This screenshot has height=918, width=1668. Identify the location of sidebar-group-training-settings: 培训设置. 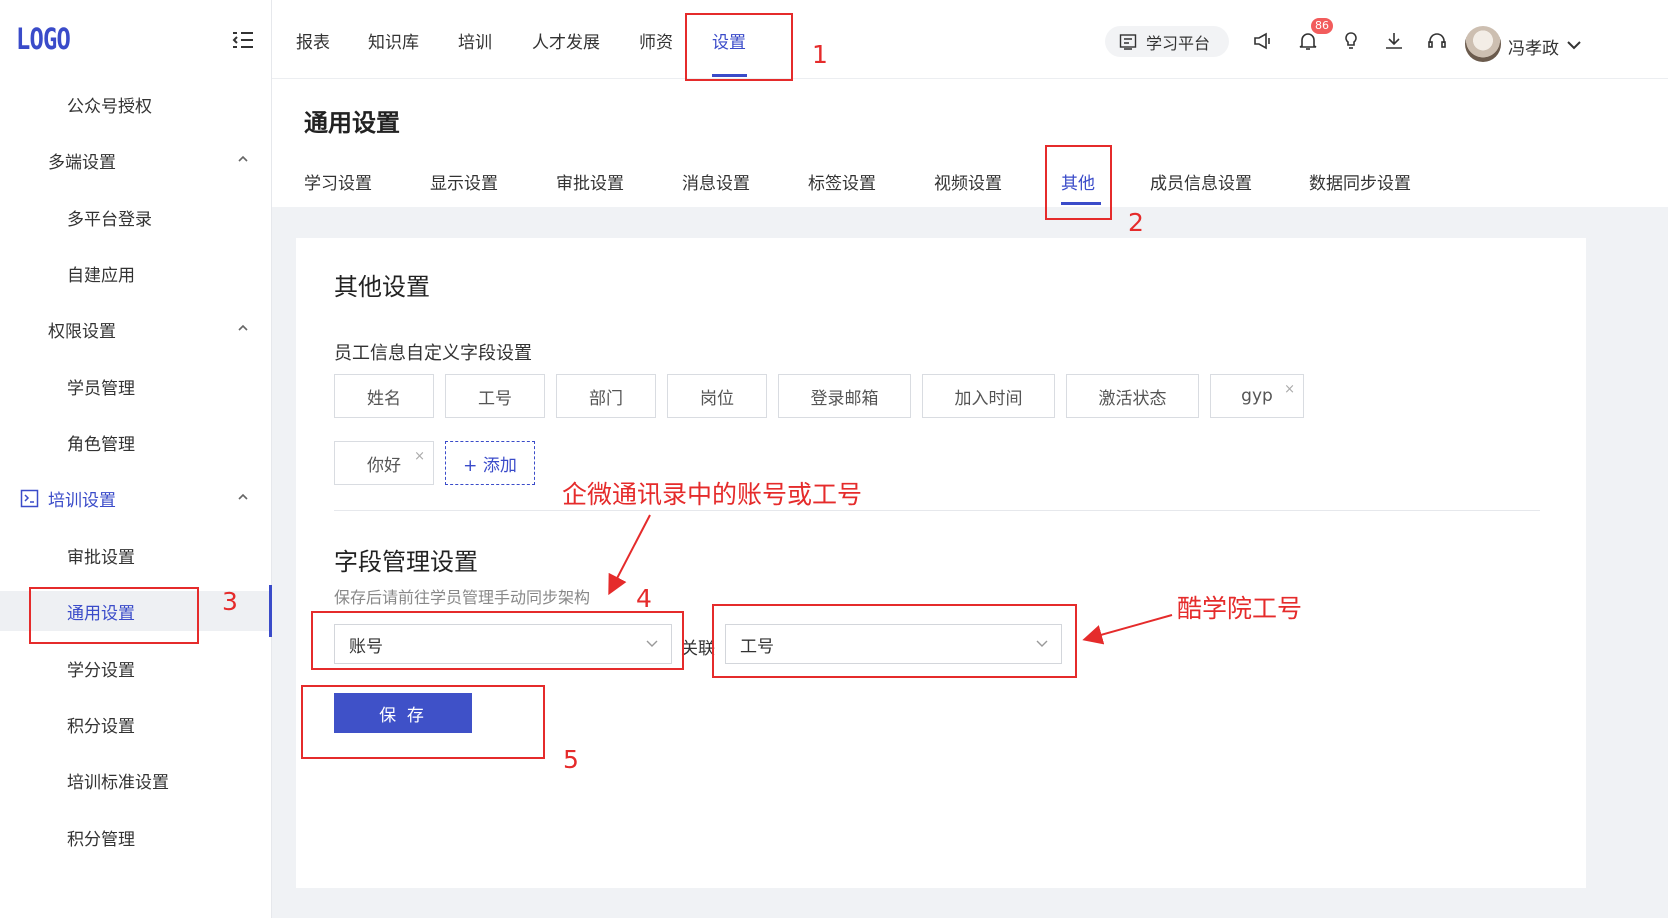
(136, 498).